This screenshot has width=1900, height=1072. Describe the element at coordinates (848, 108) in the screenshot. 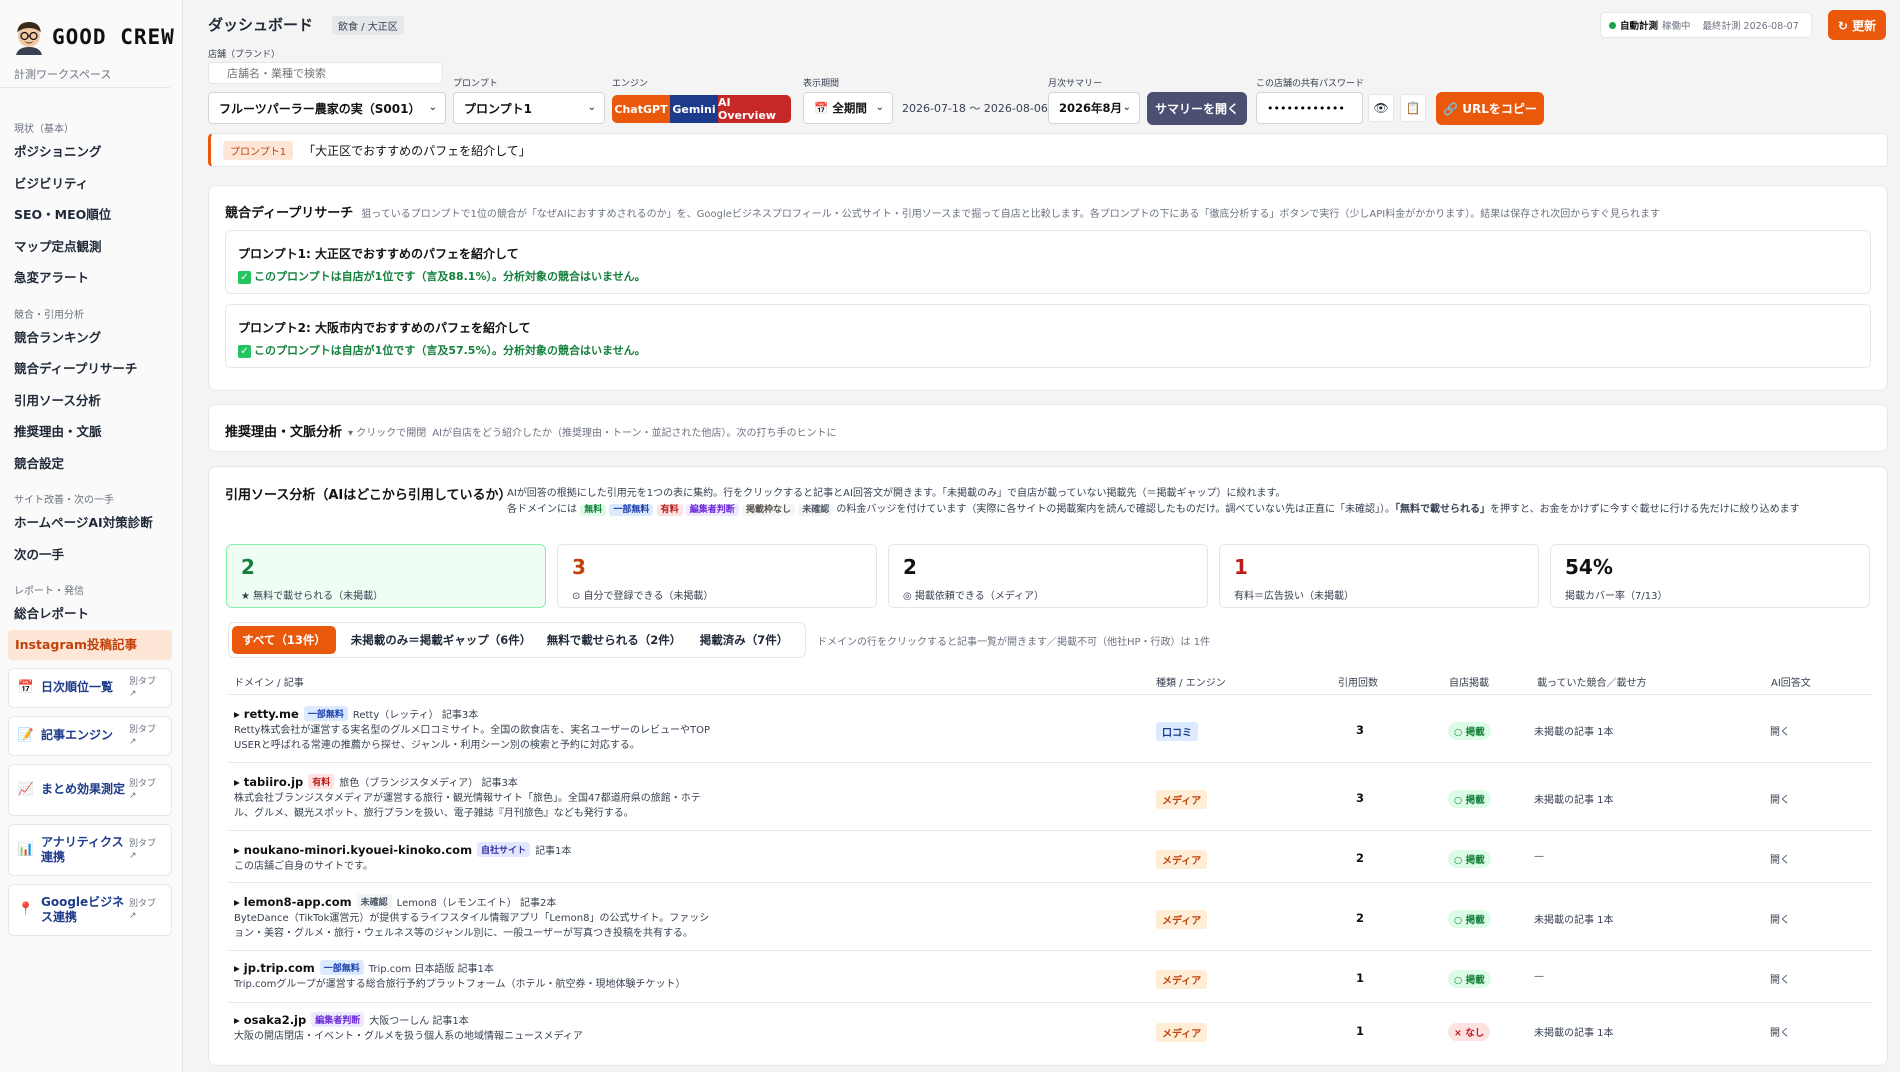

I see `period-select: 📅 全期間 ⌄` at that location.